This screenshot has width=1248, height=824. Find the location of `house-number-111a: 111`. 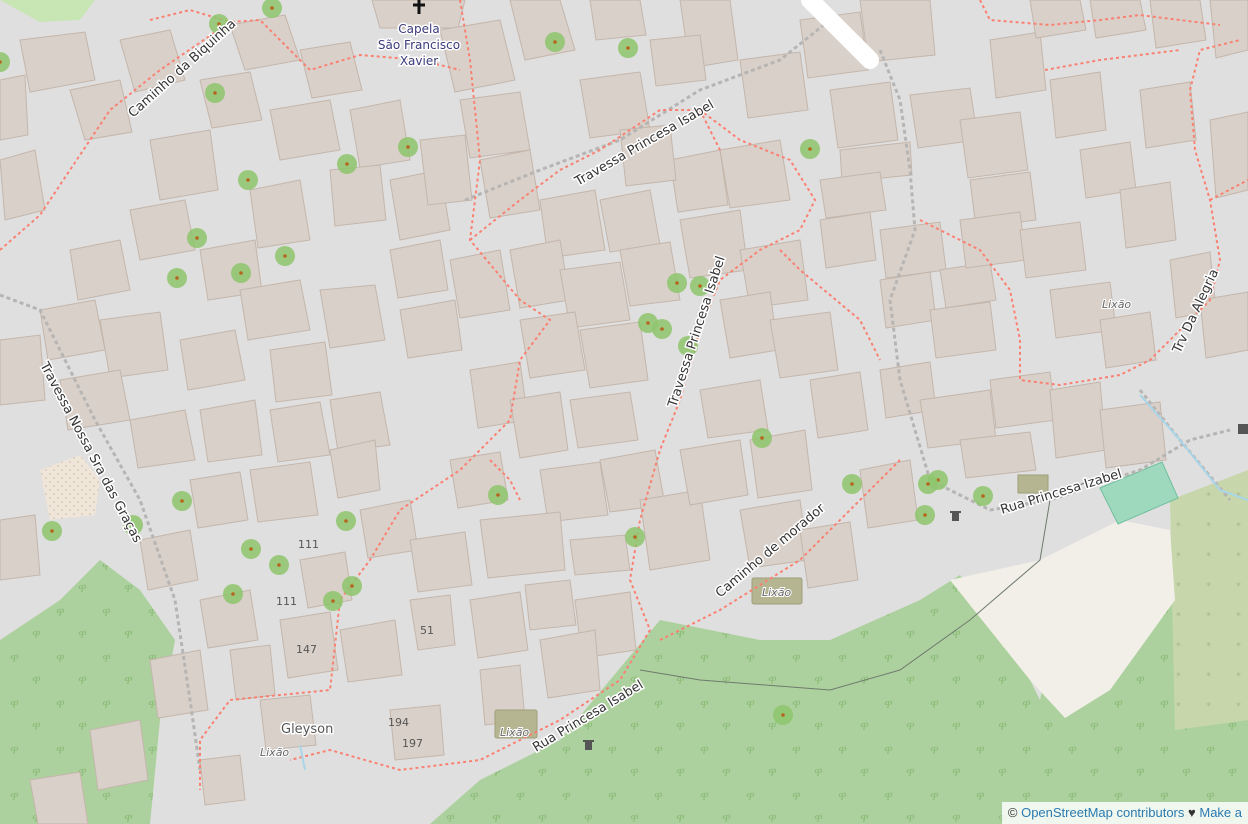

house-number-111a: 111 is located at coordinates (308, 544).